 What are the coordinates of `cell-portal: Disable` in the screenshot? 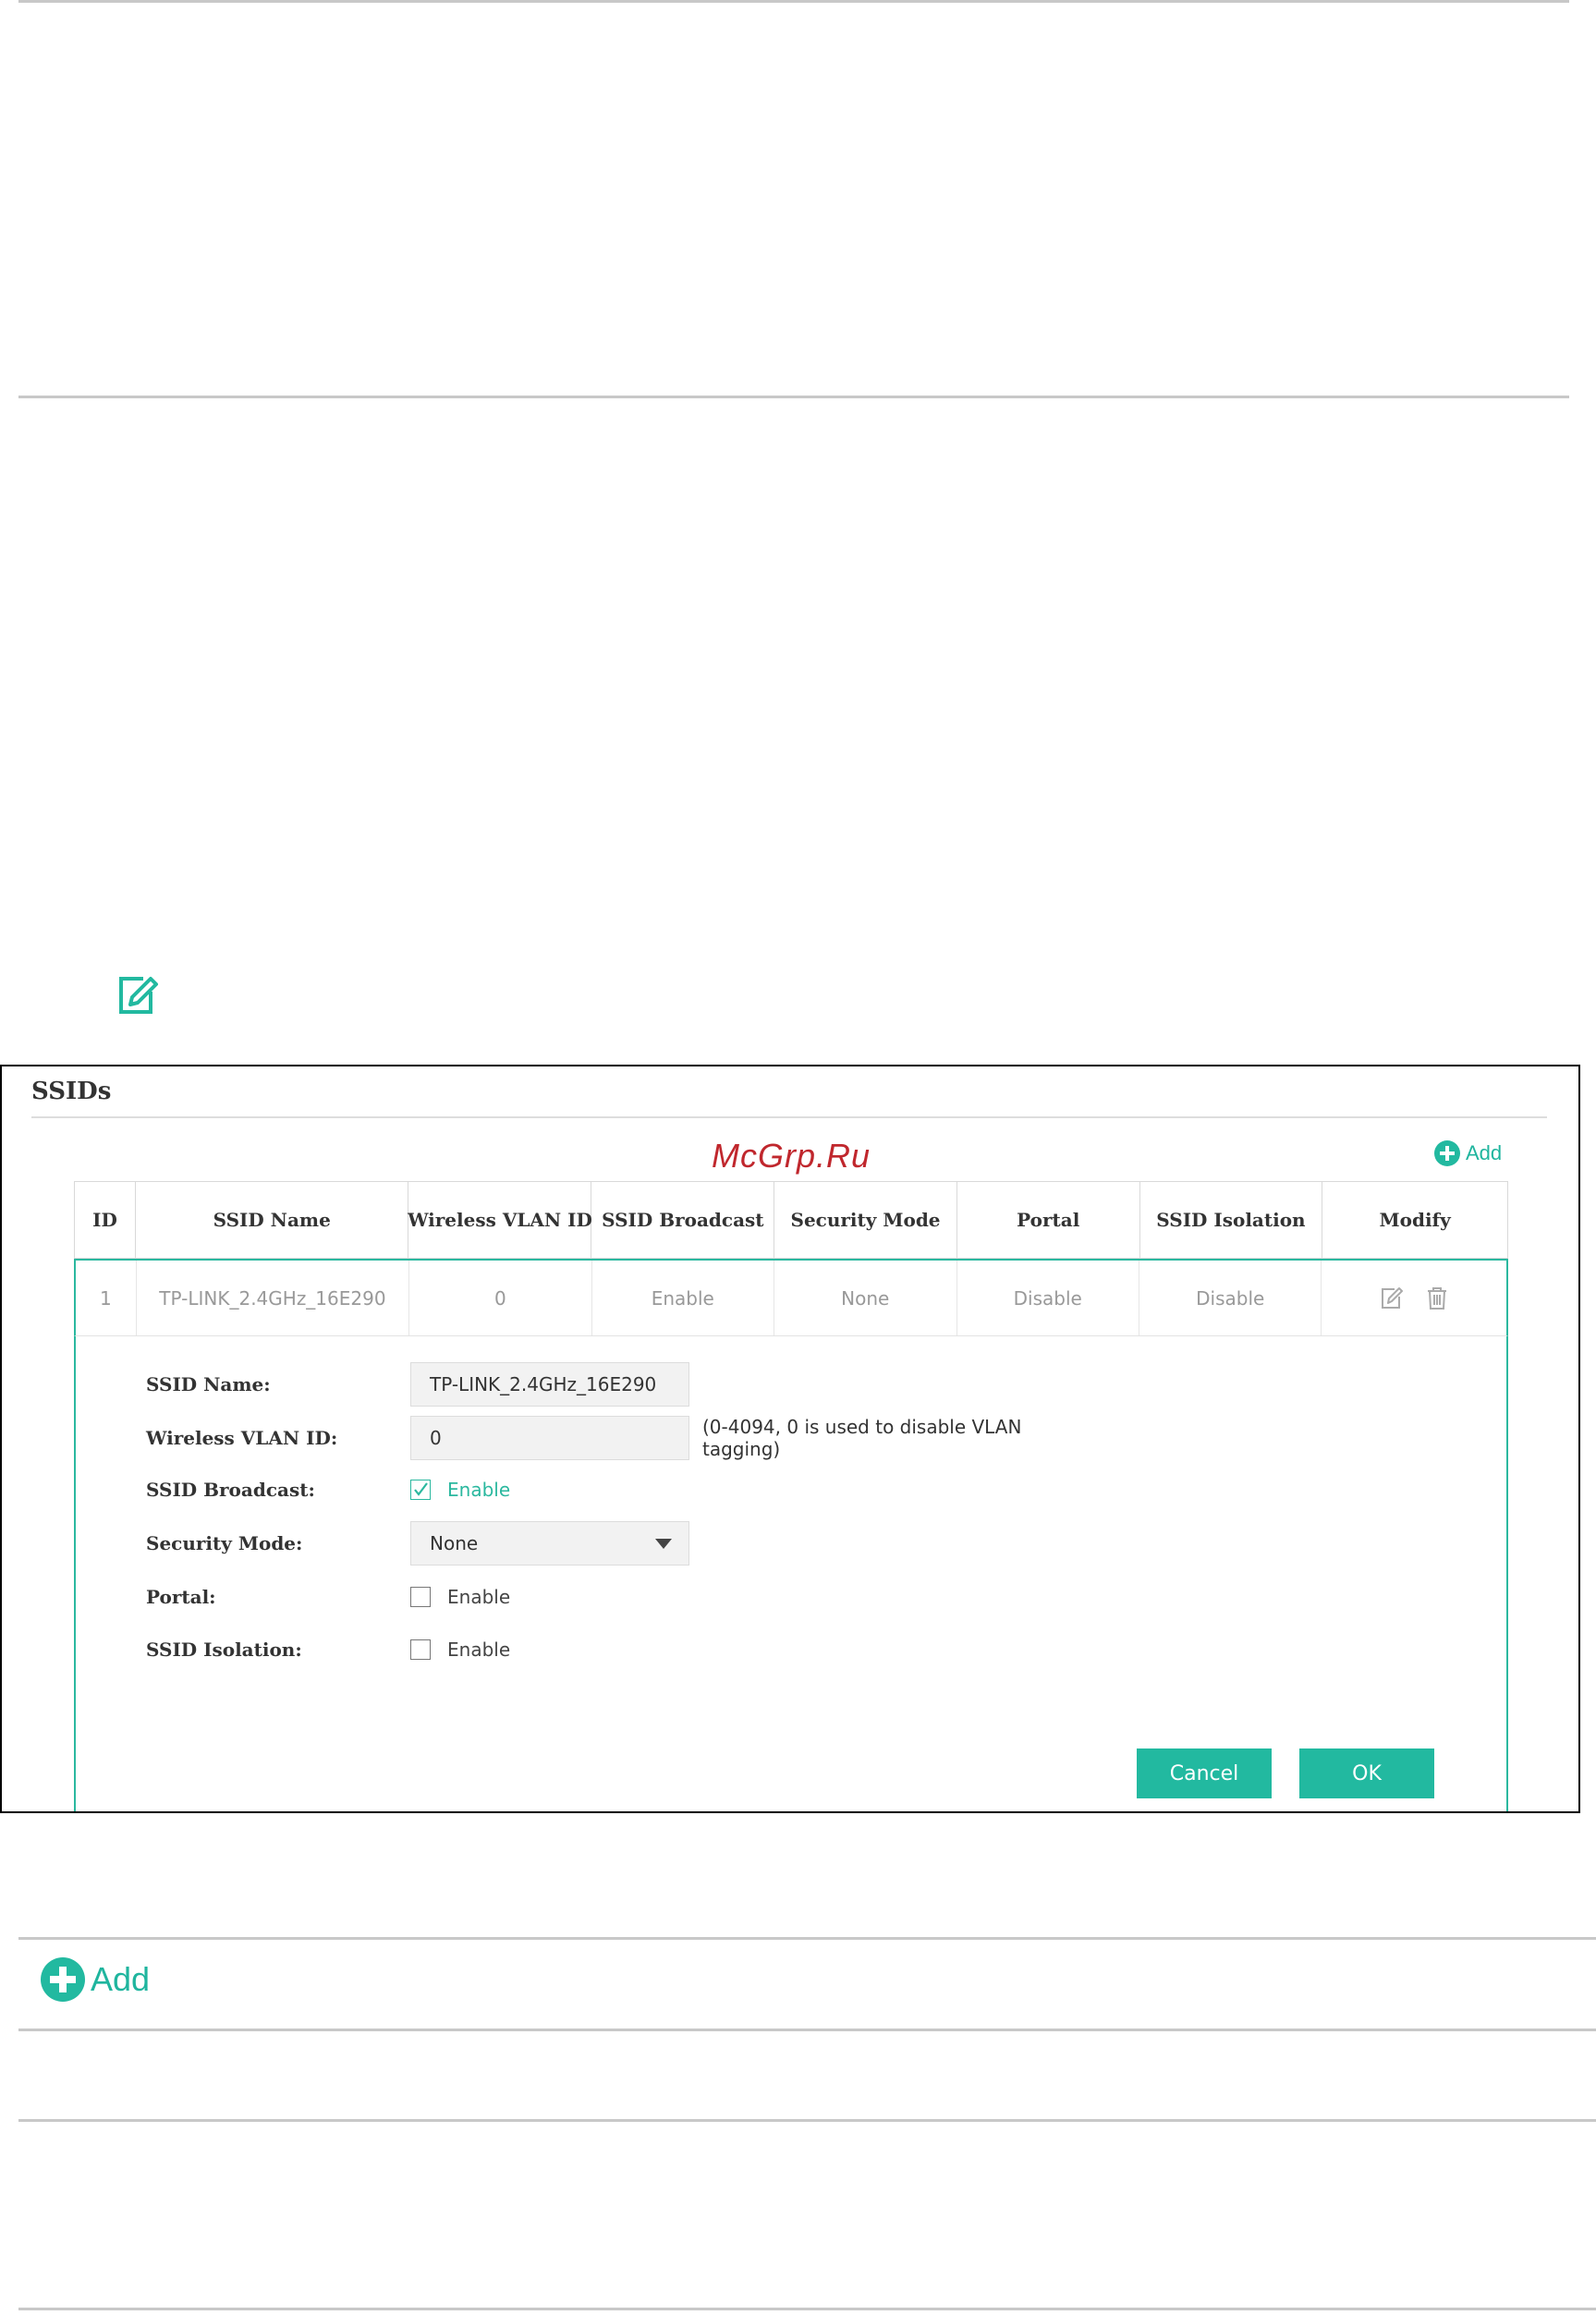 It's located at (1048, 1298).